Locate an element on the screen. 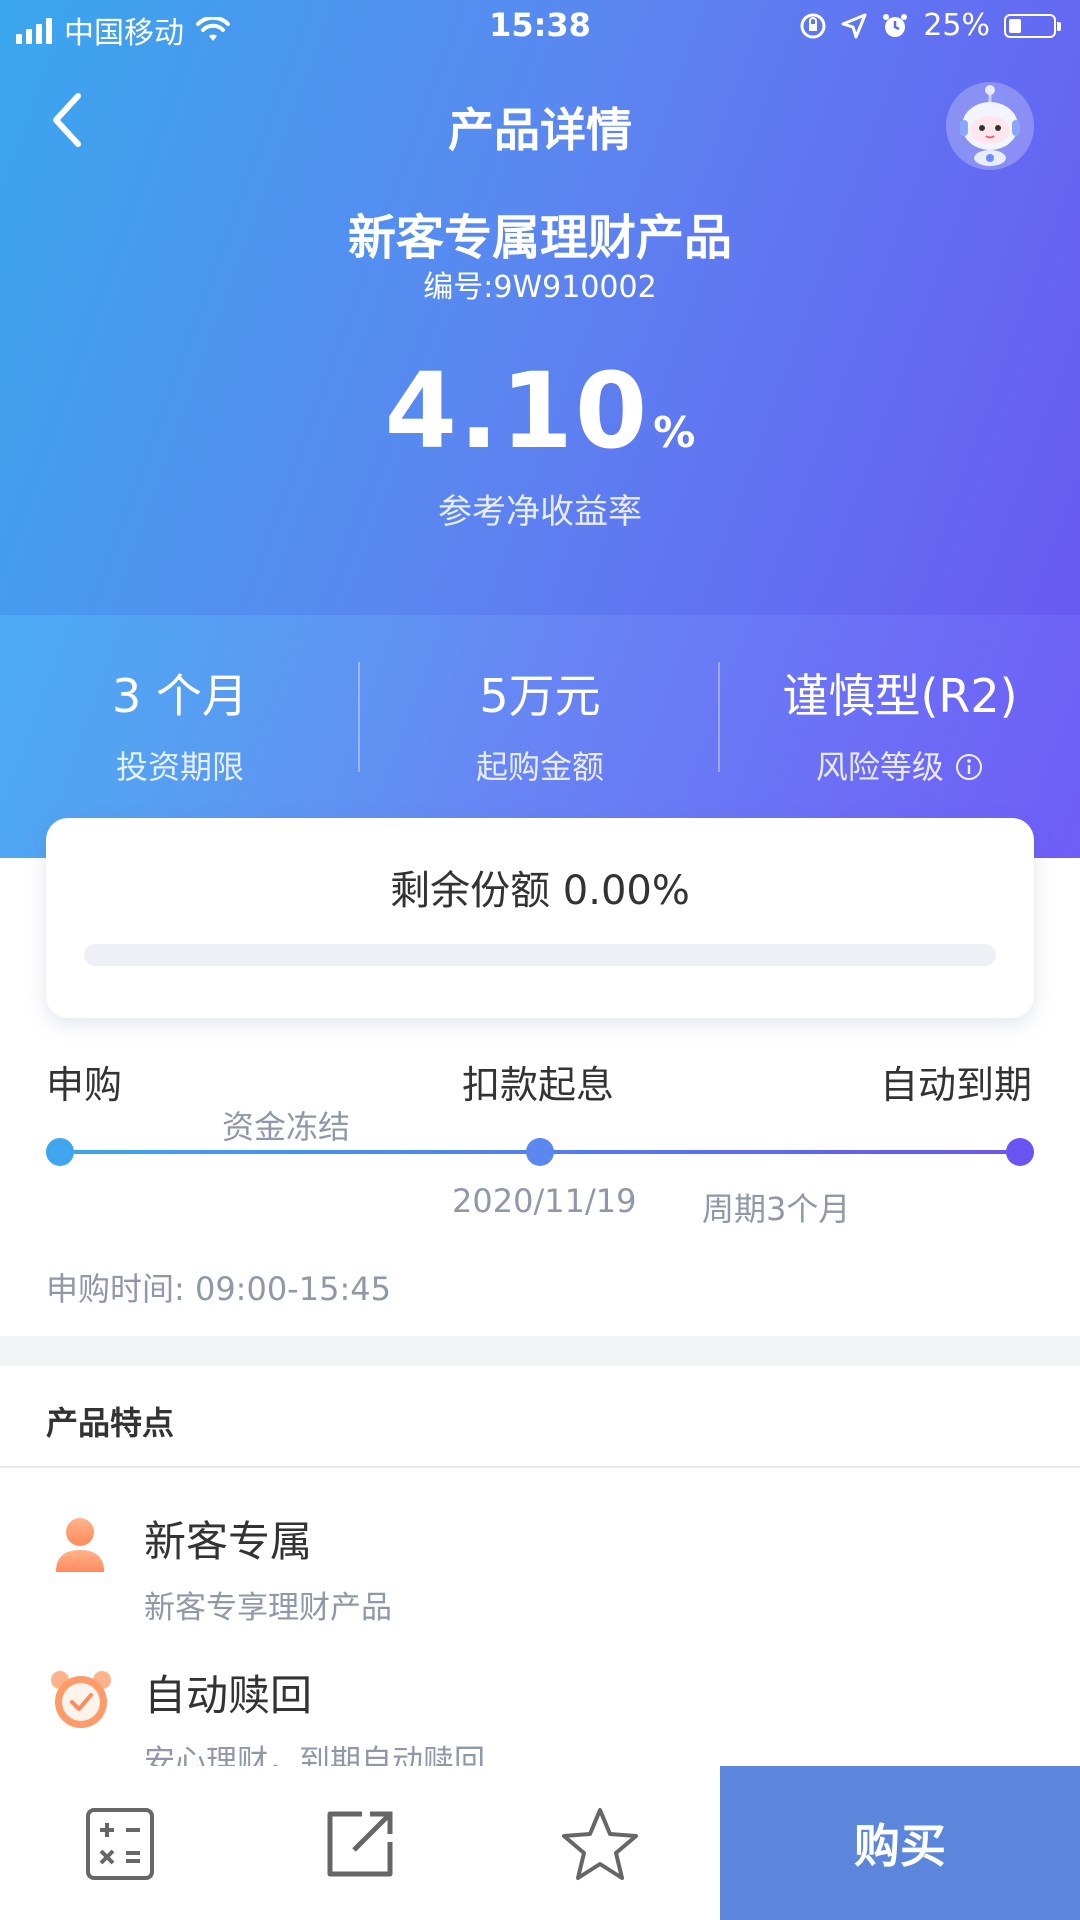 The width and height of the screenshot is (1080, 1920). alarm-icon is located at coordinates (895, 25).